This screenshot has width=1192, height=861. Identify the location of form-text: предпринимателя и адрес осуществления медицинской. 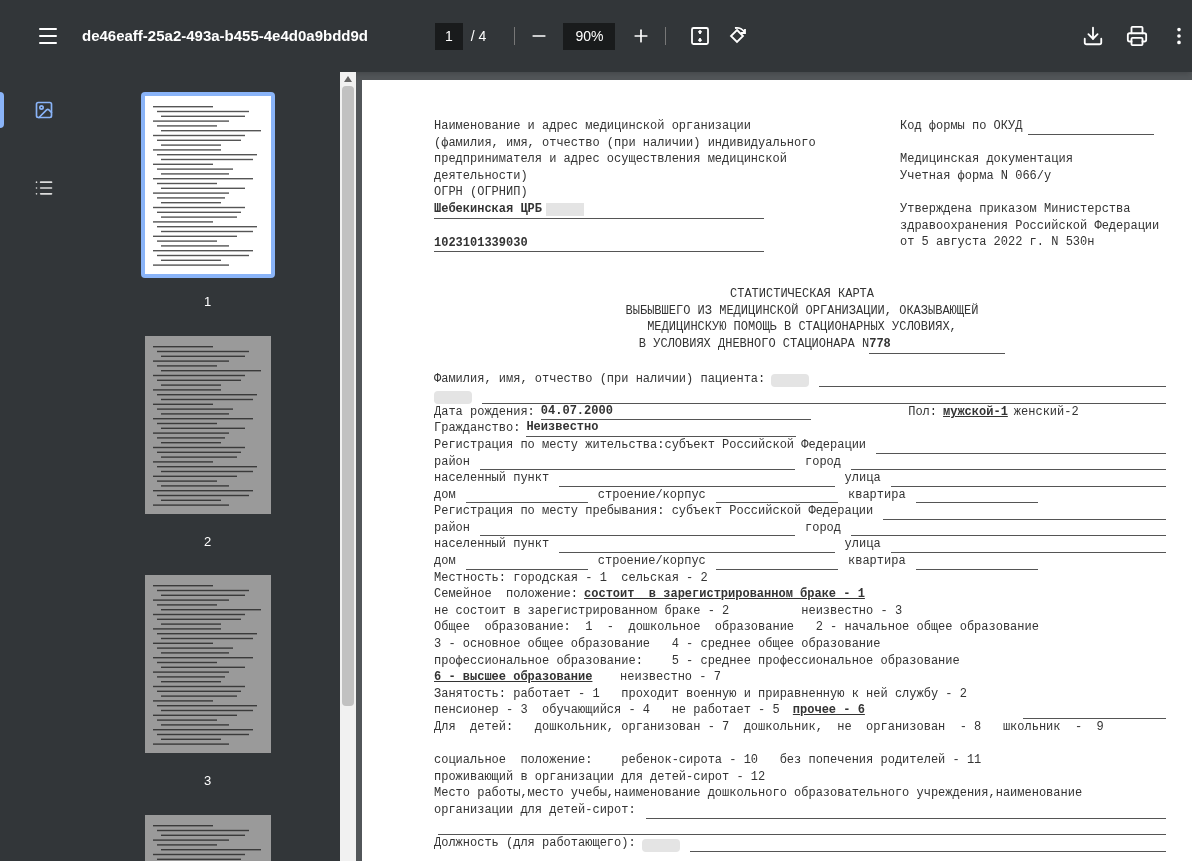
(611, 159).